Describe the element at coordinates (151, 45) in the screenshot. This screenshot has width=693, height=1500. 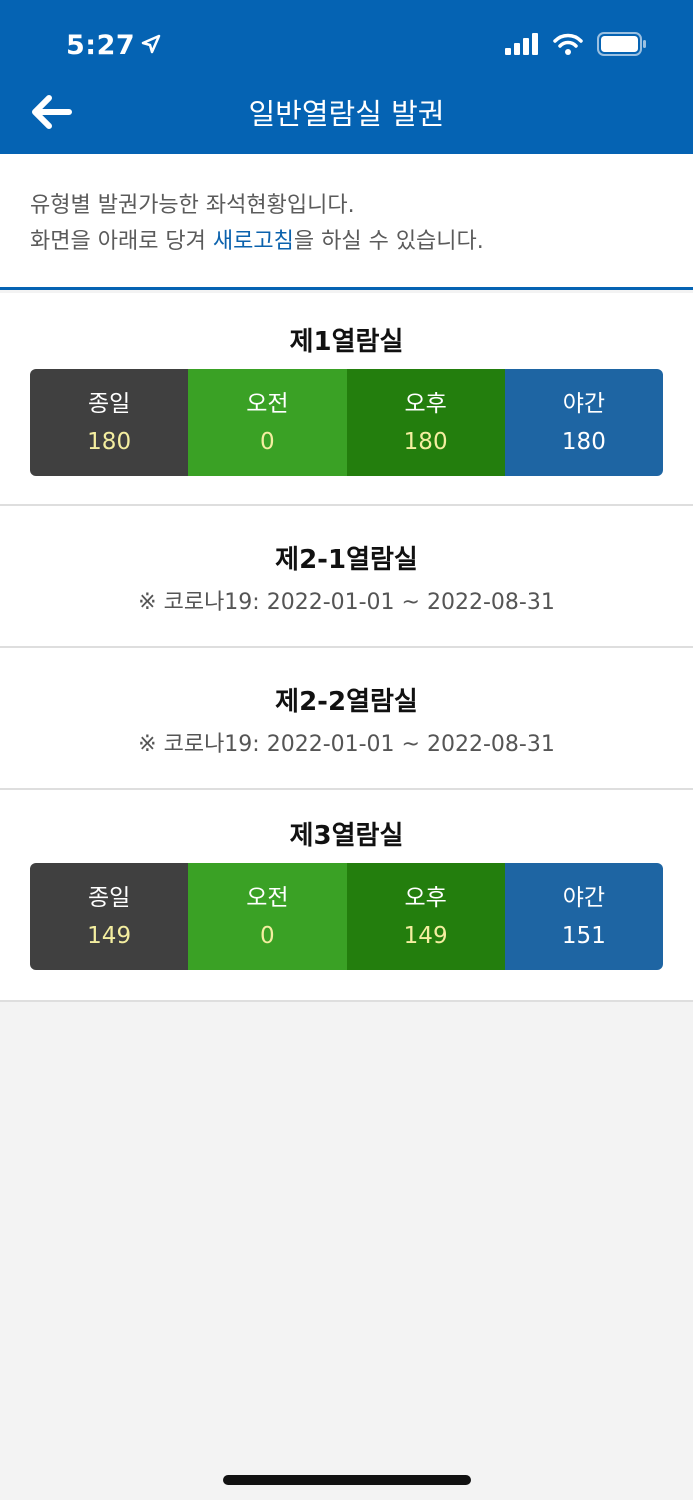
I see `location-arrow-icon` at that location.